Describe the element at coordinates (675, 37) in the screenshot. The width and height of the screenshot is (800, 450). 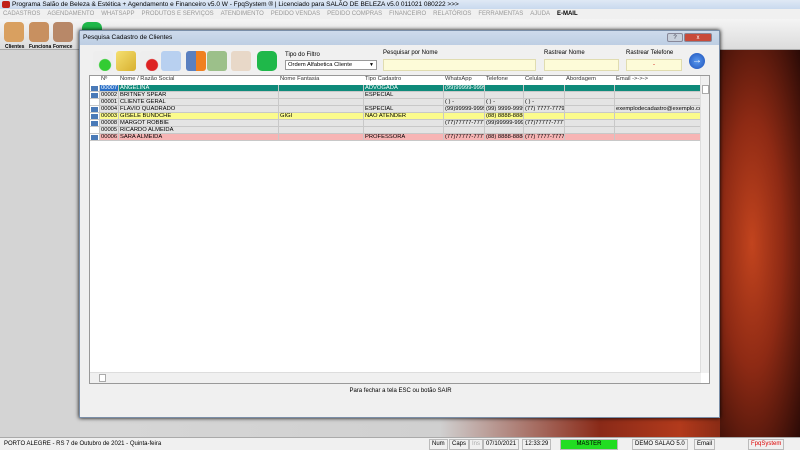
I see `help-button: ?` at that location.